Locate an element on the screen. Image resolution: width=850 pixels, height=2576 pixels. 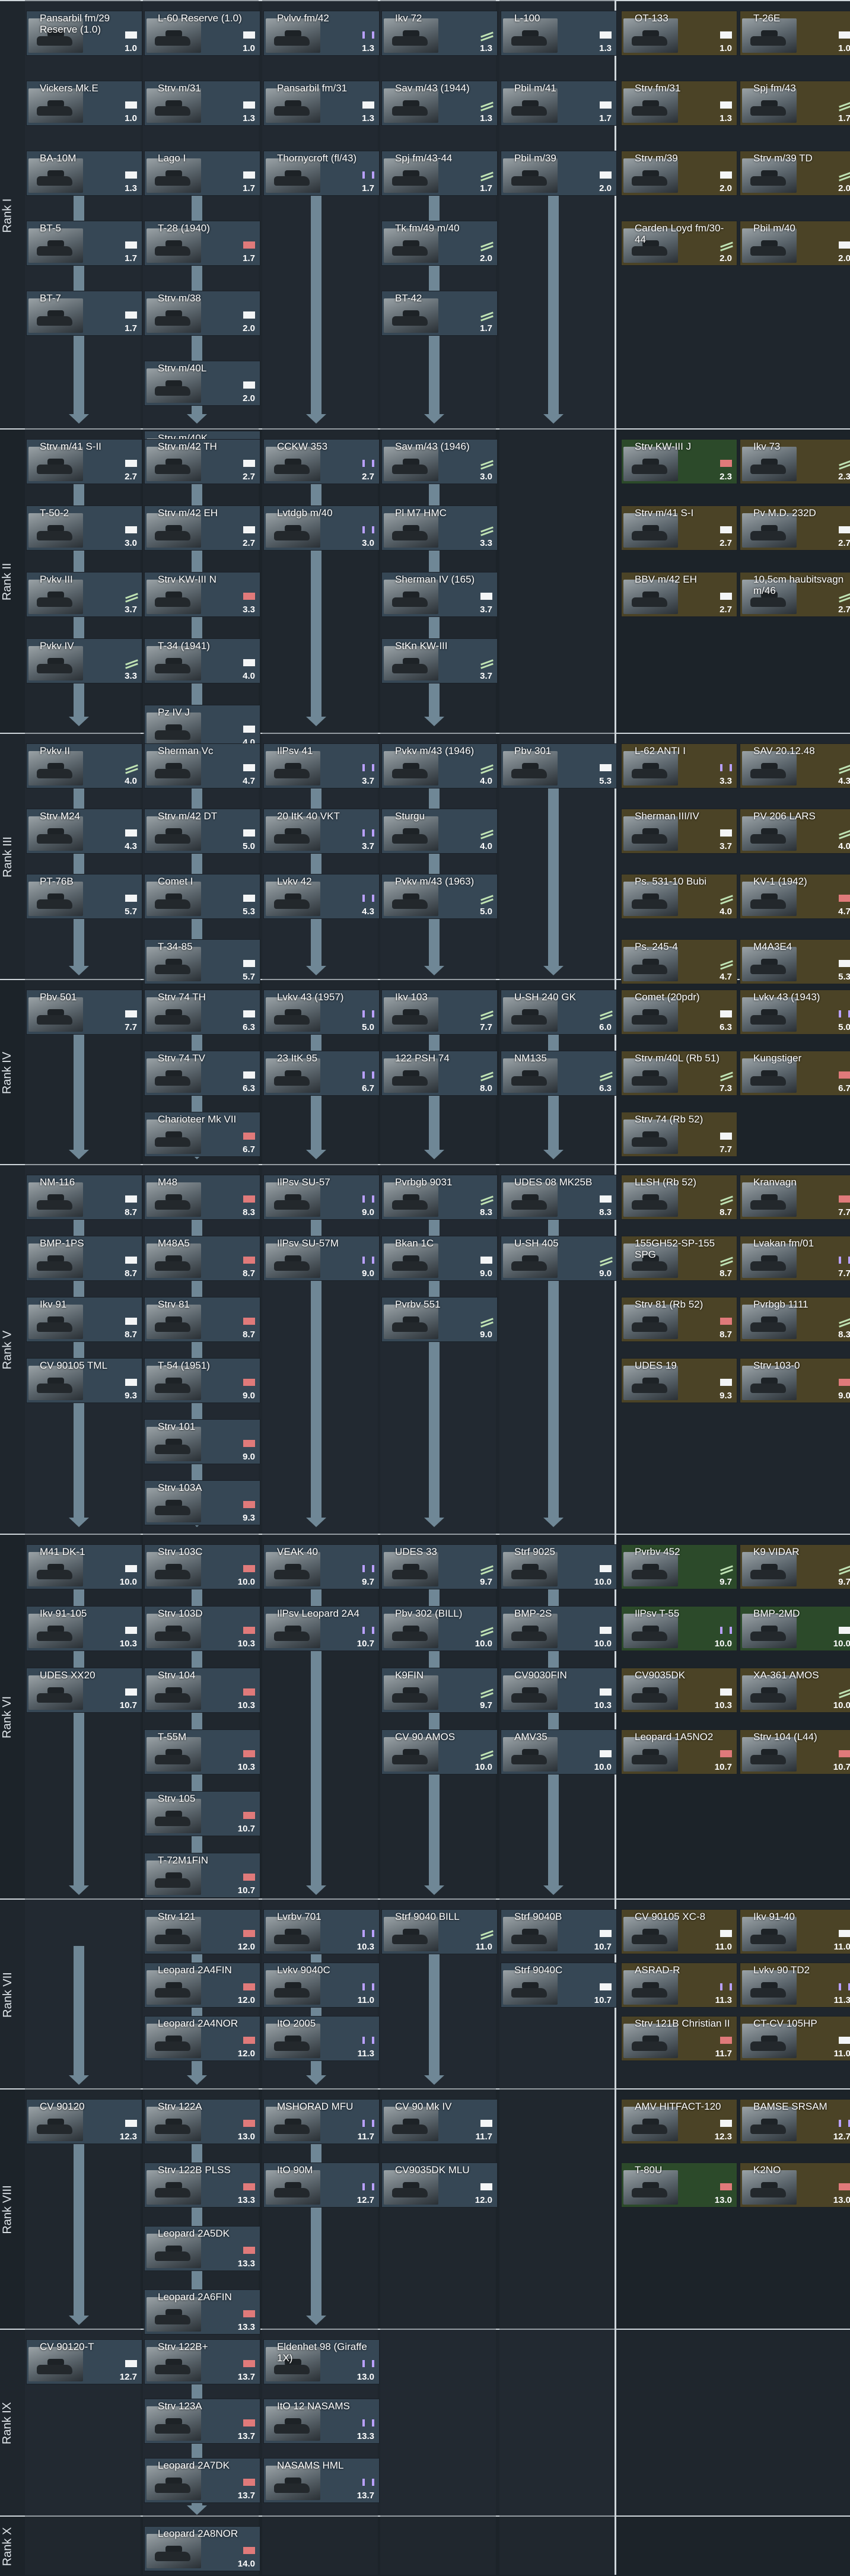
vehicle-card: Pvrbgb 9031 8.3 is located at coordinates (439, 1197).